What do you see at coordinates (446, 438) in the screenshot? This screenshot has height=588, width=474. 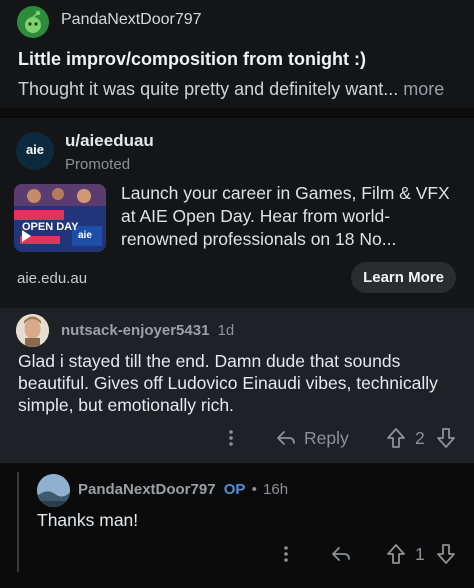 I see `downvote-icon` at bounding box center [446, 438].